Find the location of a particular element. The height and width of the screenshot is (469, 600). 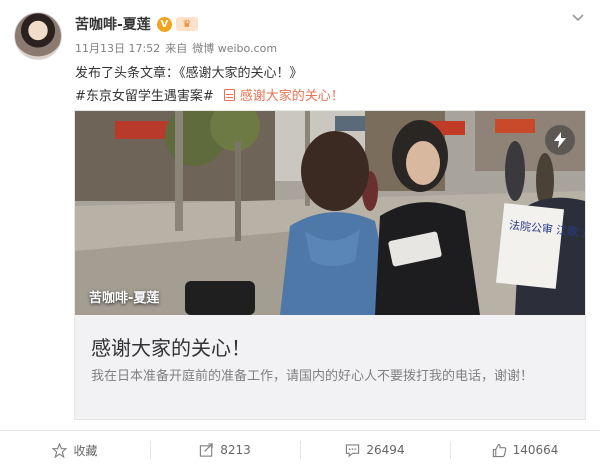

post-text: 发布了头条文章：《感谢大家的关心！》 is located at coordinates (189, 73).